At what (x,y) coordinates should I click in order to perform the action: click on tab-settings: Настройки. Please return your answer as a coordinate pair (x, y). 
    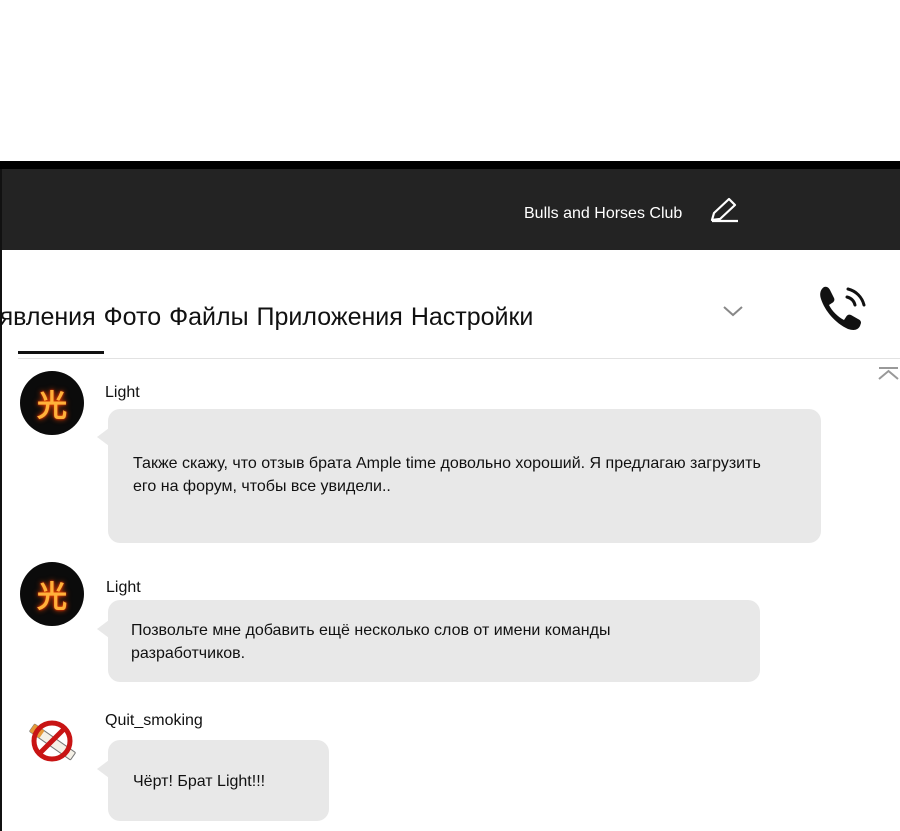
    Looking at the image, I should click on (472, 317).